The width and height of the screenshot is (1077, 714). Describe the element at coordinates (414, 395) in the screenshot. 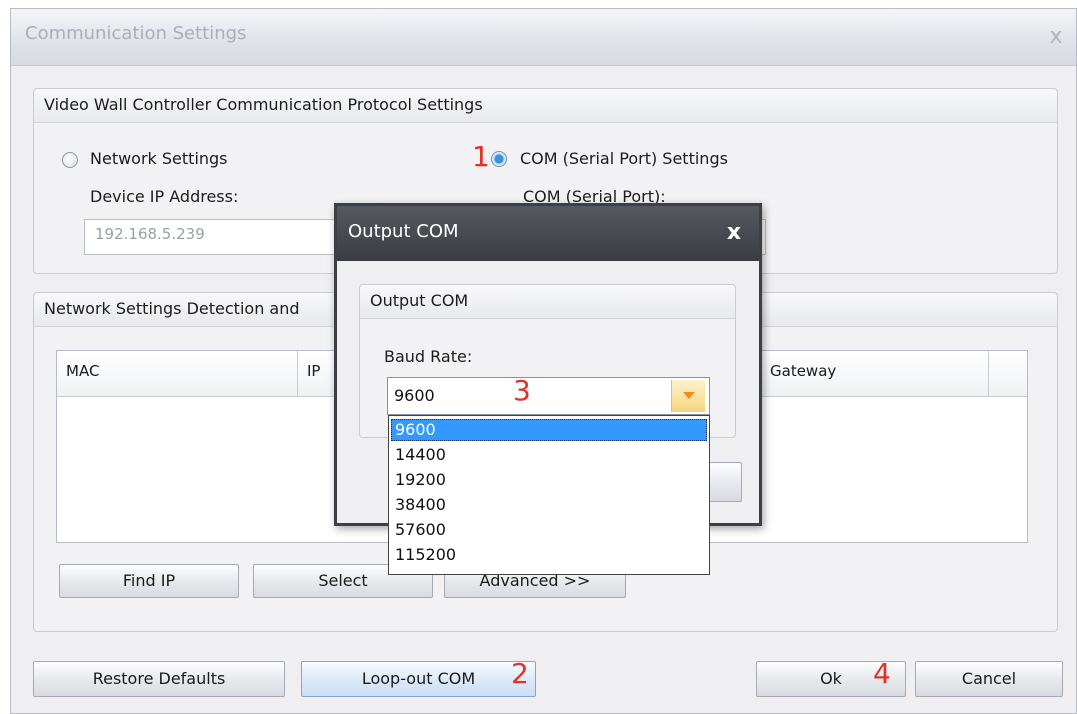

I see `baud-rate-value: 9600` at that location.